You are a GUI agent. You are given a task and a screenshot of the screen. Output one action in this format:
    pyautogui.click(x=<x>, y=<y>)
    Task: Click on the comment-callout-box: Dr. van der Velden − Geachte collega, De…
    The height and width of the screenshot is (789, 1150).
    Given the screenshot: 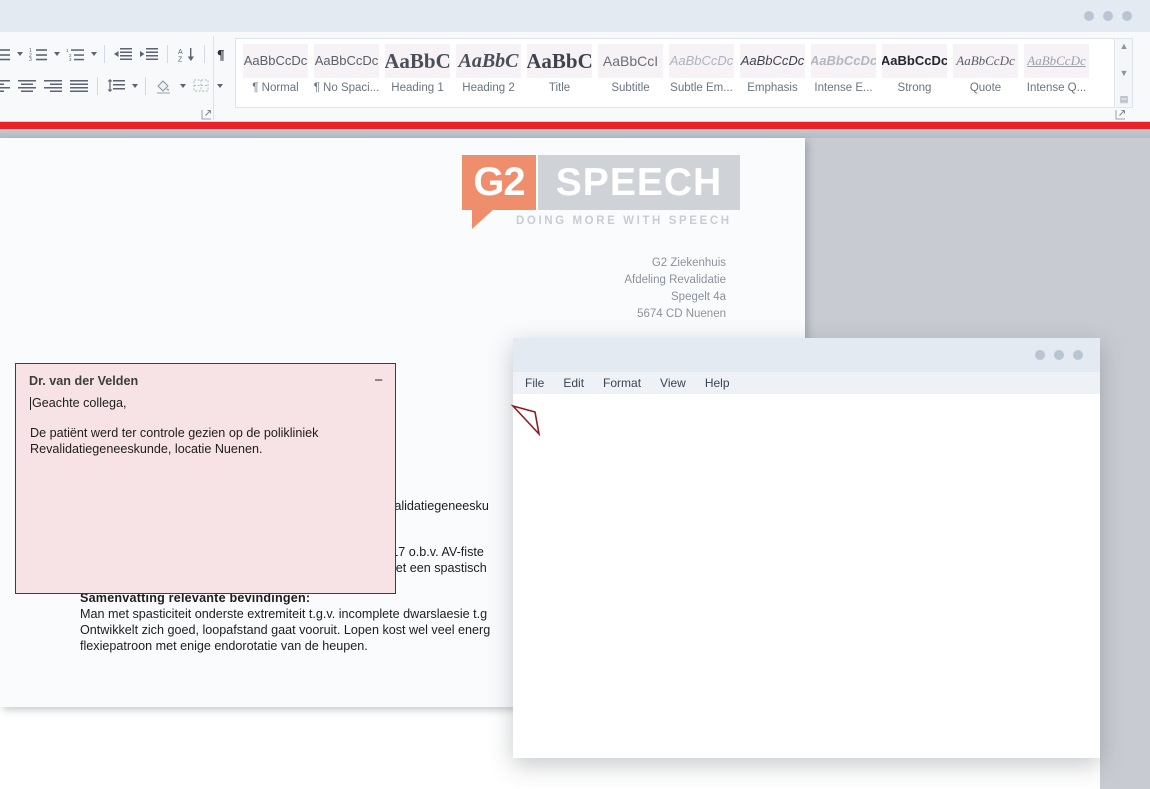 What is the action you would take?
    pyautogui.click(x=205, y=478)
    